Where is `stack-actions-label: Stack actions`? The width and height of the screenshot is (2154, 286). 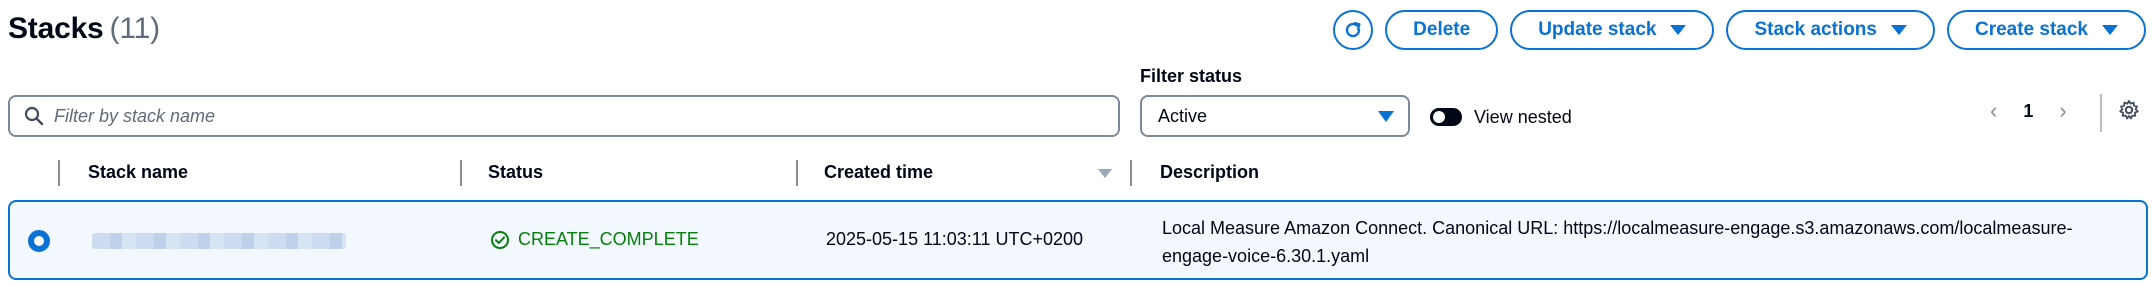 stack-actions-label: Stack actions is located at coordinates (1815, 29).